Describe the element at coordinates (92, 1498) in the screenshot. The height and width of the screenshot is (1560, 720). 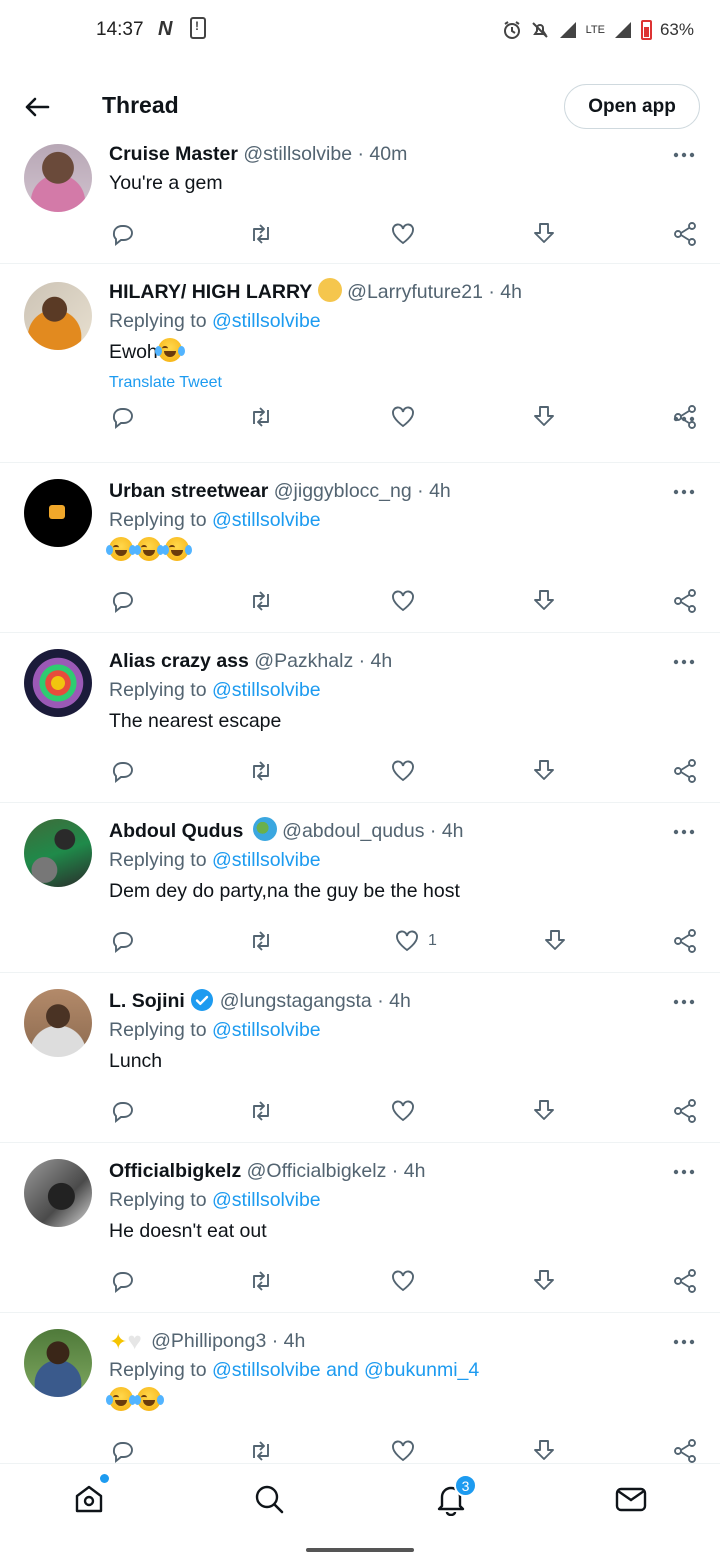
I see `nav-home` at that location.